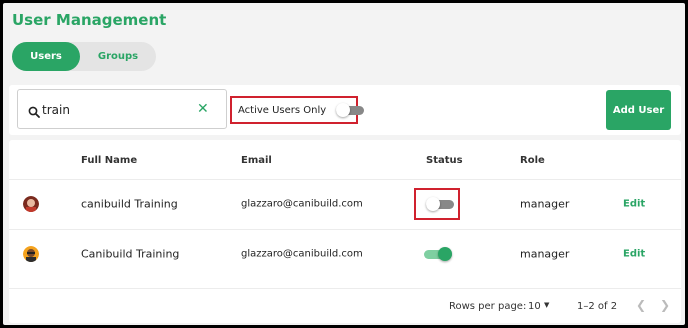  Describe the element at coordinates (532, 160) in the screenshot. I see `column-header-role: Role` at that location.